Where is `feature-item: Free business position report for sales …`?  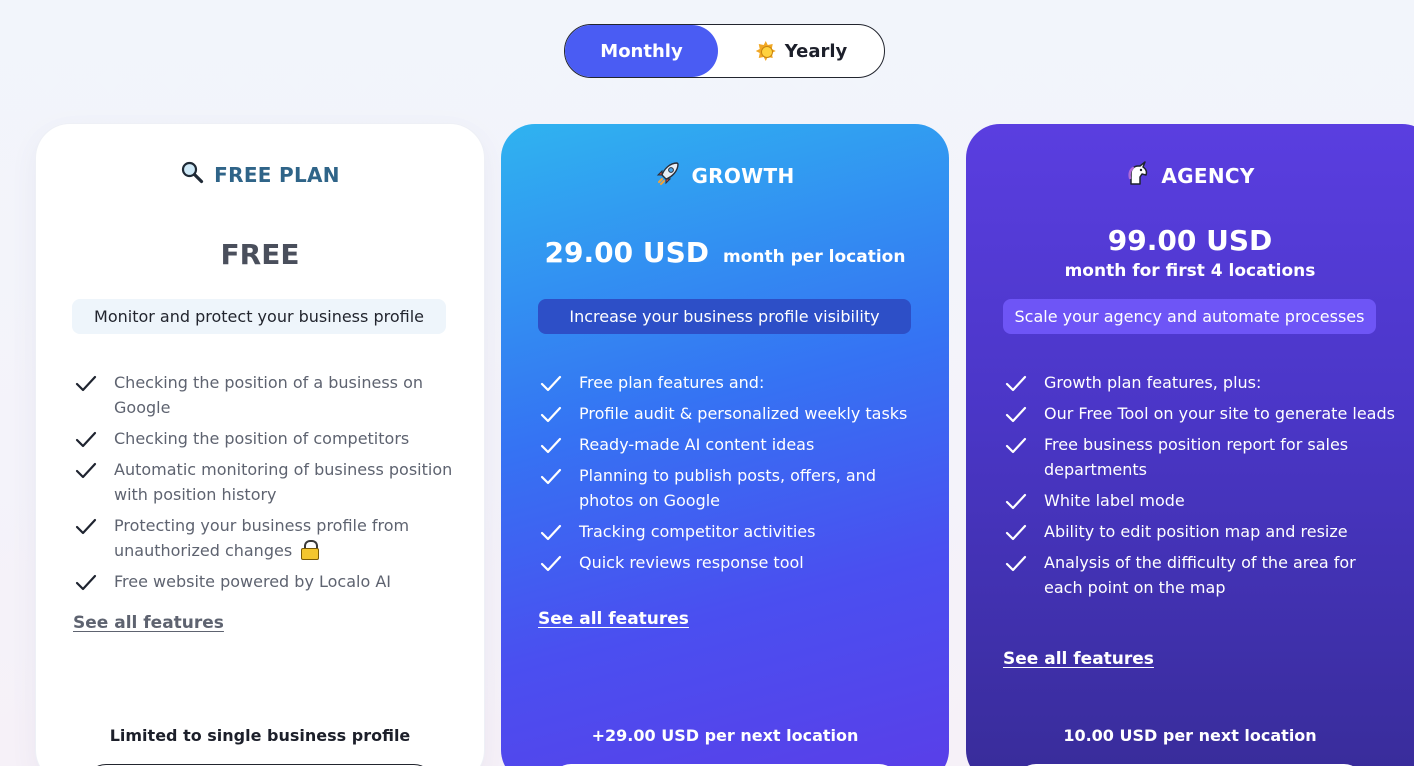 feature-item: Free business position report for sales … is located at coordinates (1200, 457).